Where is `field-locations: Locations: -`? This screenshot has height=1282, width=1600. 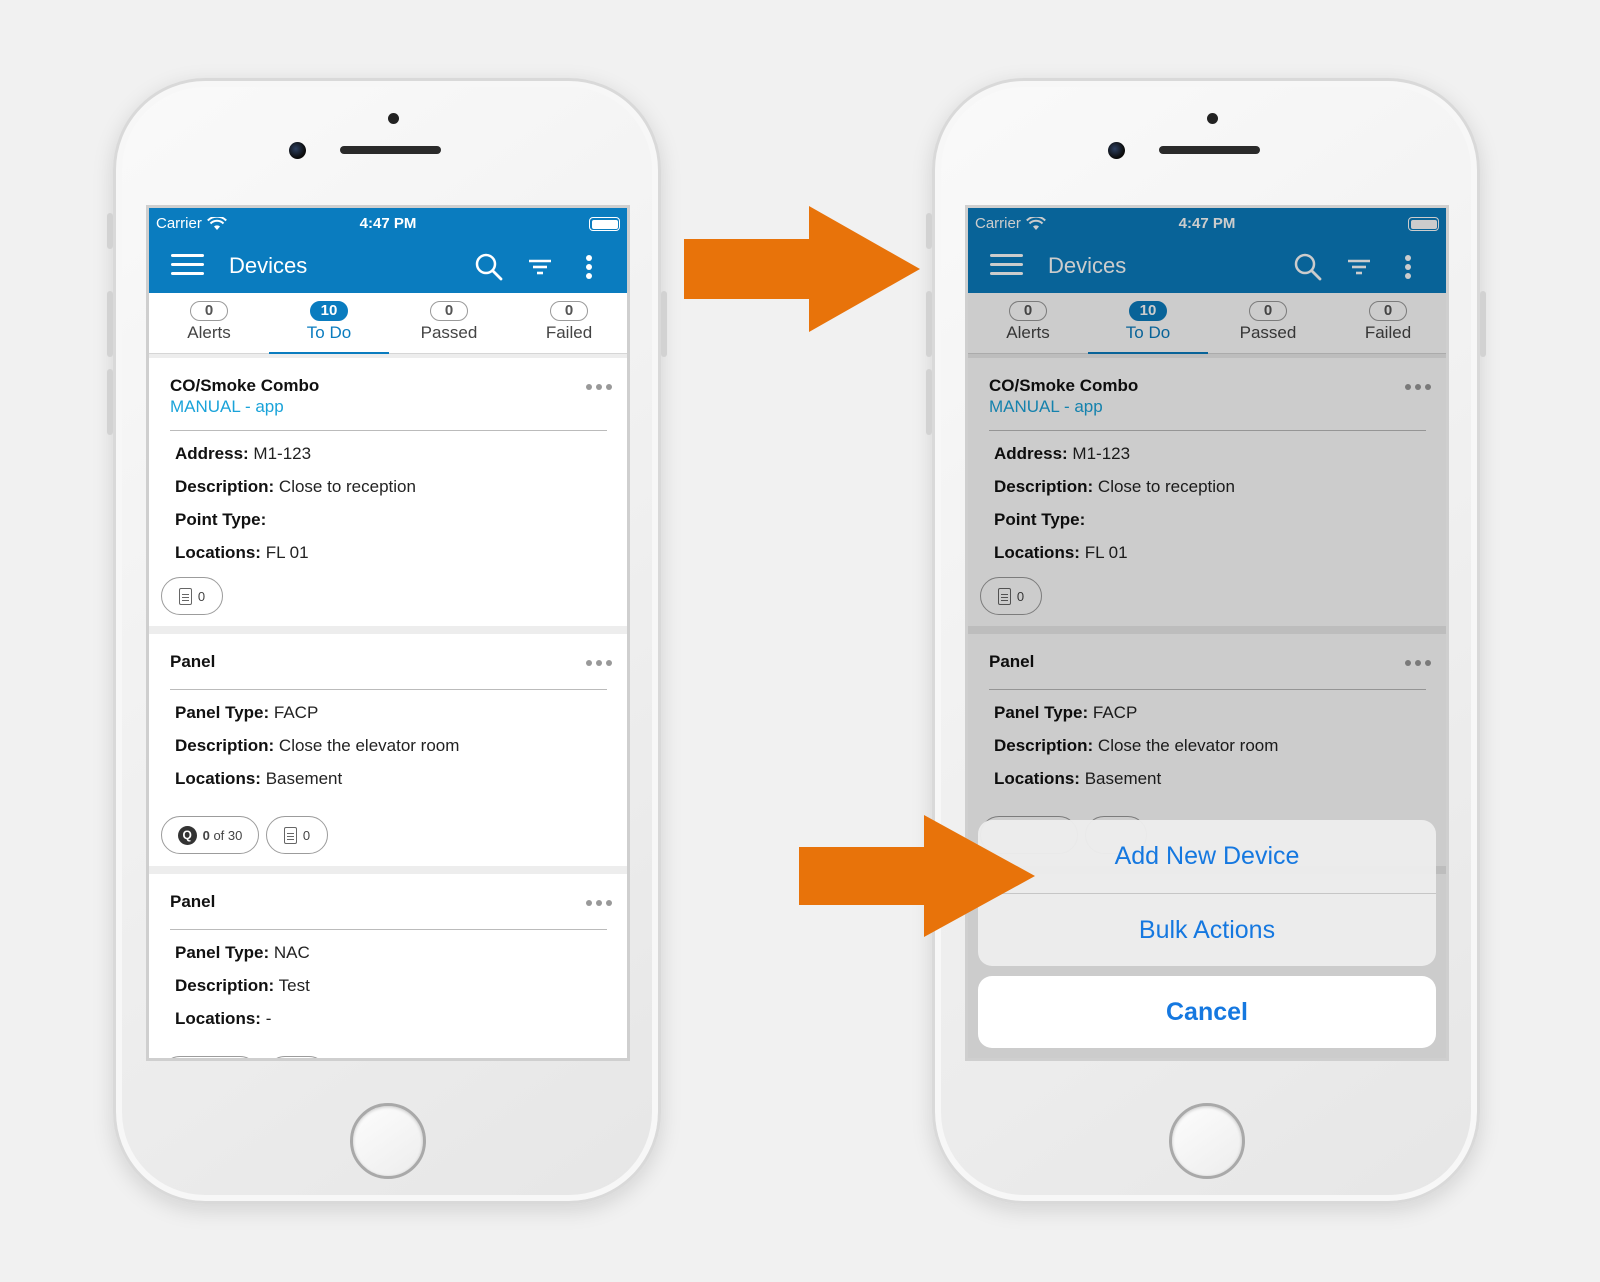 field-locations: Locations: - is located at coordinates (223, 1018).